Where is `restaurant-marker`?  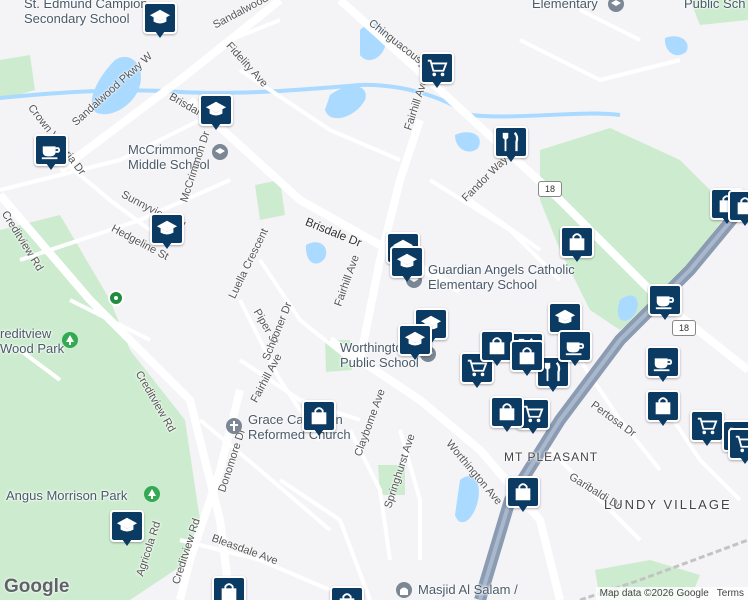
restaurant-marker is located at coordinates (511, 145).